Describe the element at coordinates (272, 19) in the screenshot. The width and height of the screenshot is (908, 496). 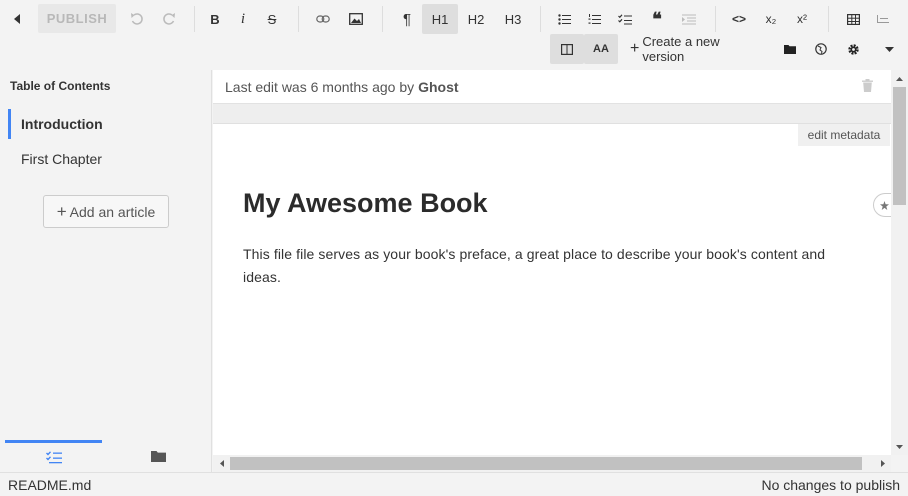
I see `strikethrough-button: S` at that location.